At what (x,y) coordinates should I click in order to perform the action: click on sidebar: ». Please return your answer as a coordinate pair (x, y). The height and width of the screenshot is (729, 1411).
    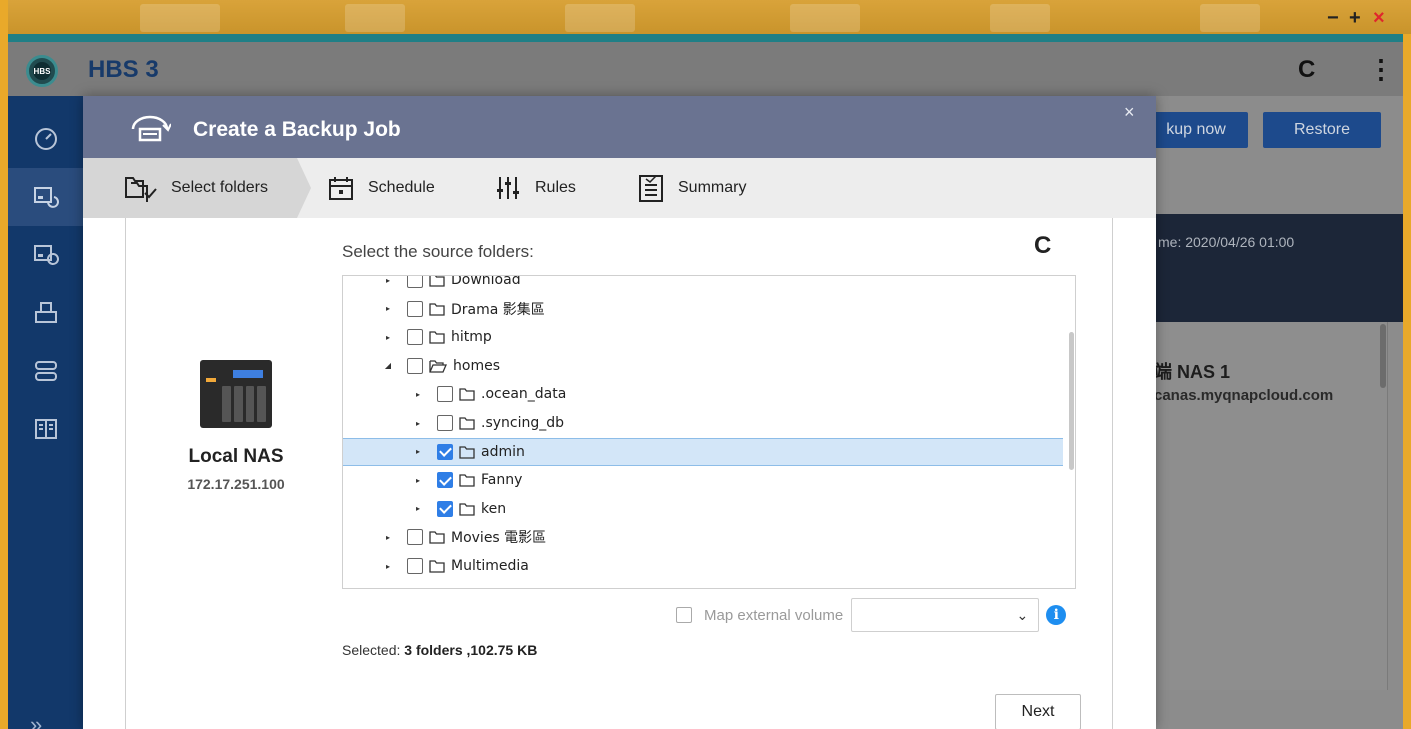
    Looking at the image, I should click on (45, 412).